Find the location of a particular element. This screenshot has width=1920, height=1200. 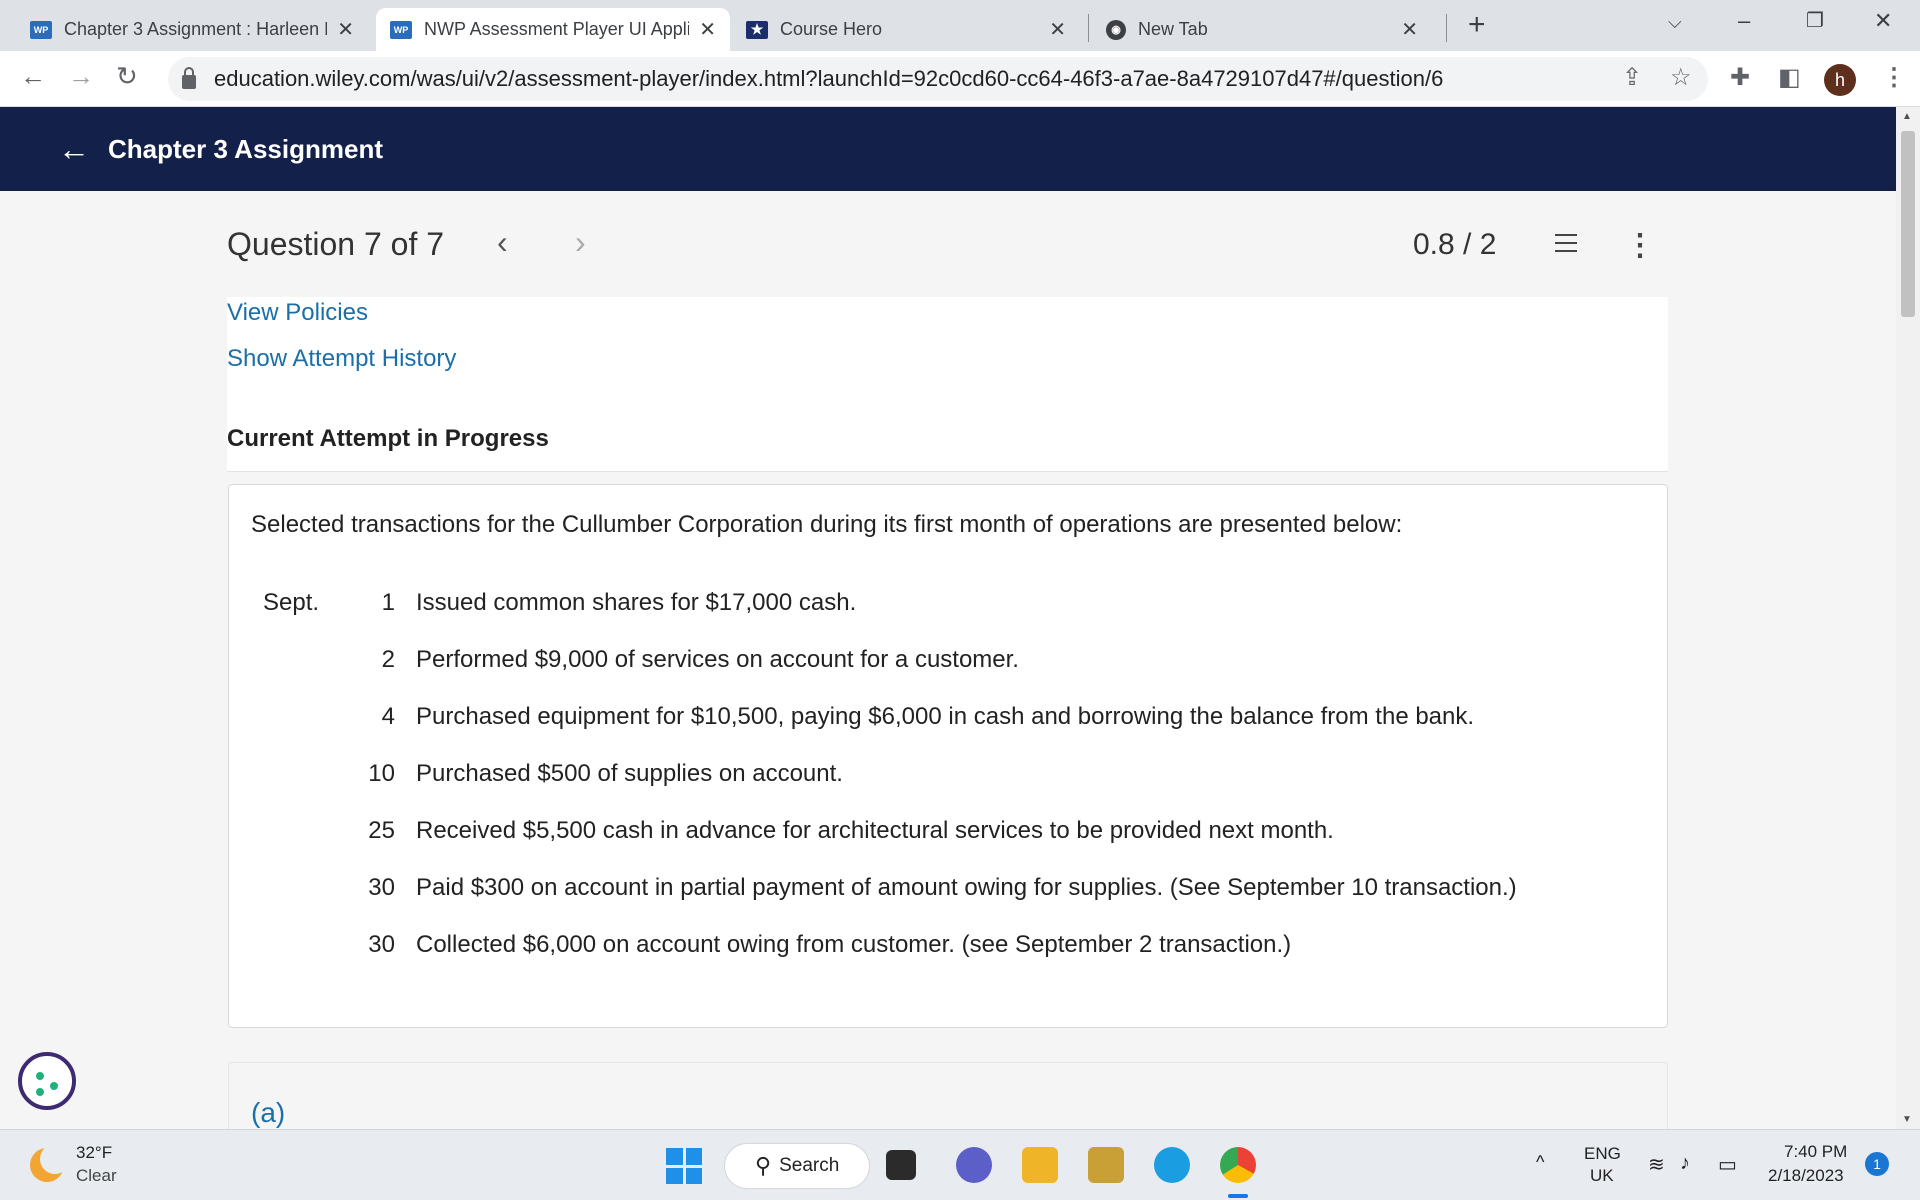

window-close-icon: ✕ is located at coordinates (1883, 21).